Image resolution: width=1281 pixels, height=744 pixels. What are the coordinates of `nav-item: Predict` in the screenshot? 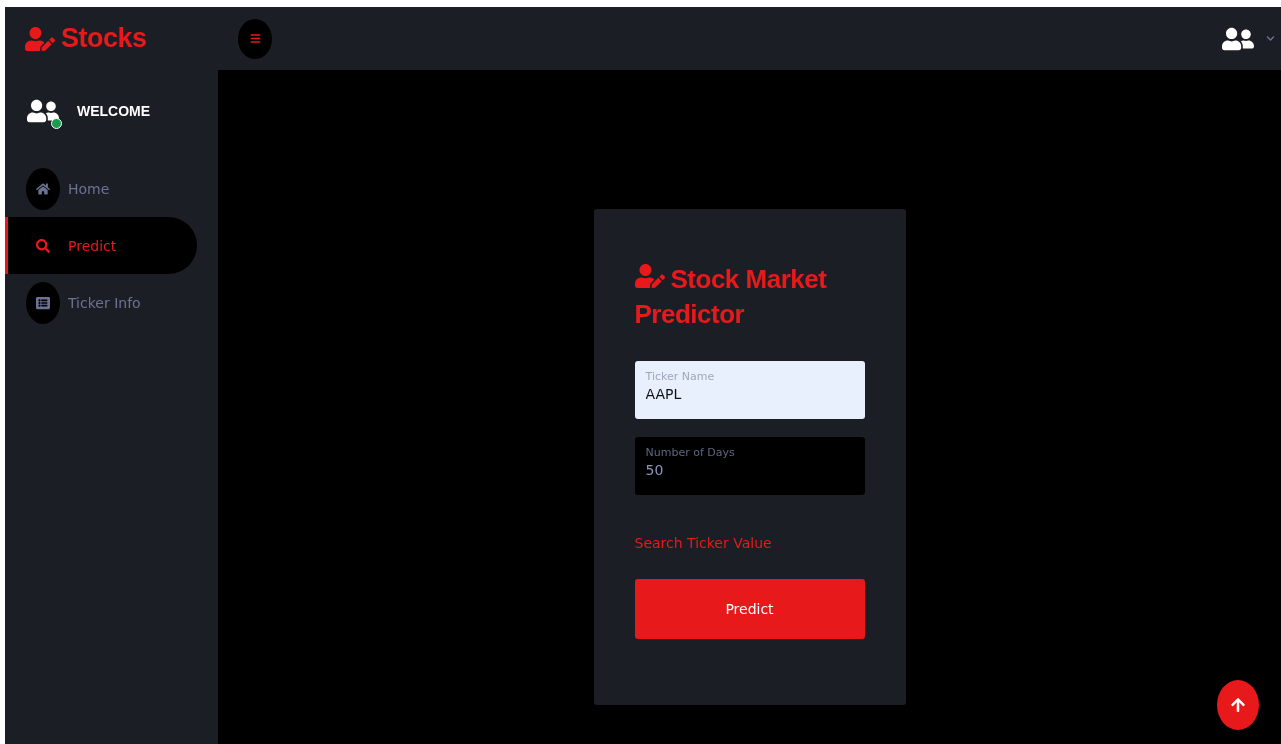 It's located at (101, 245).